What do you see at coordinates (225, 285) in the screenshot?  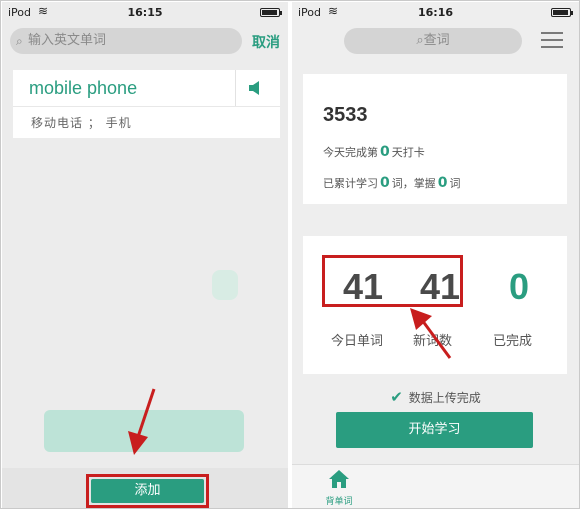 I see `blurred-element` at bounding box center [225, 285].